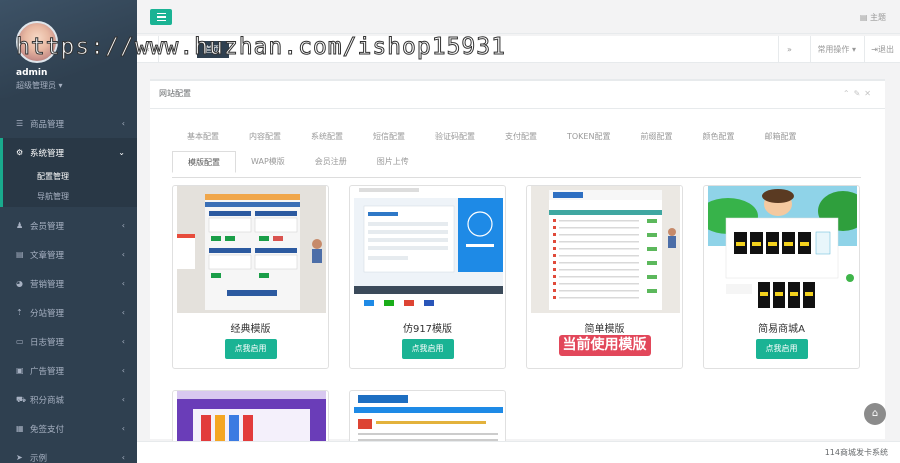 The width and height of the screenshot is (900, 463). Describe the element at coordinates (20, 225) in the screenshot. I see `users-icon: ♟` at that location.